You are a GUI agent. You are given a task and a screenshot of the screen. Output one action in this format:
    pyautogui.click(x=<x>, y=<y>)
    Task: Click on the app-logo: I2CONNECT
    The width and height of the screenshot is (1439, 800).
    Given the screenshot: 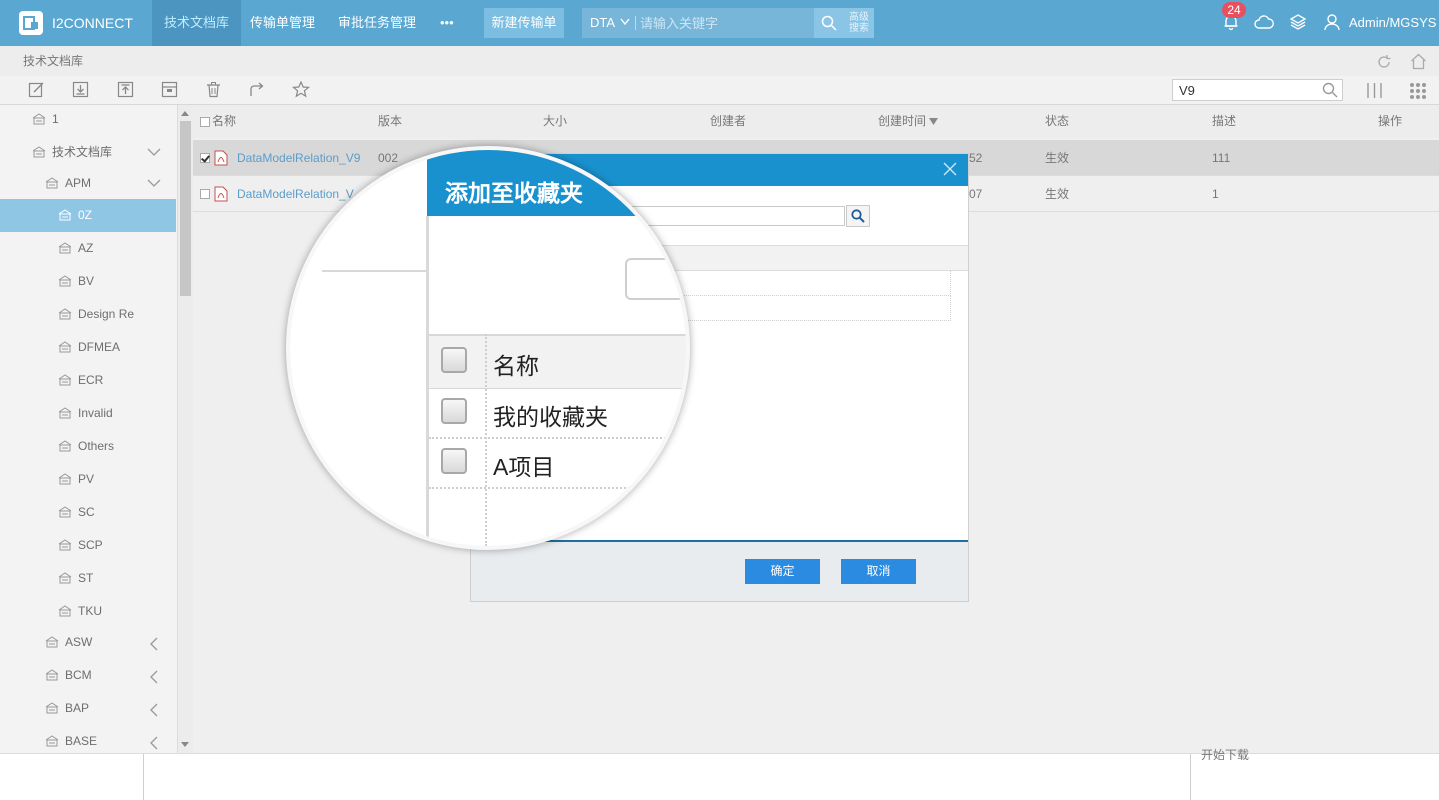 What is the action you would take?
    pyautogui.click(x=76, y=23)
    